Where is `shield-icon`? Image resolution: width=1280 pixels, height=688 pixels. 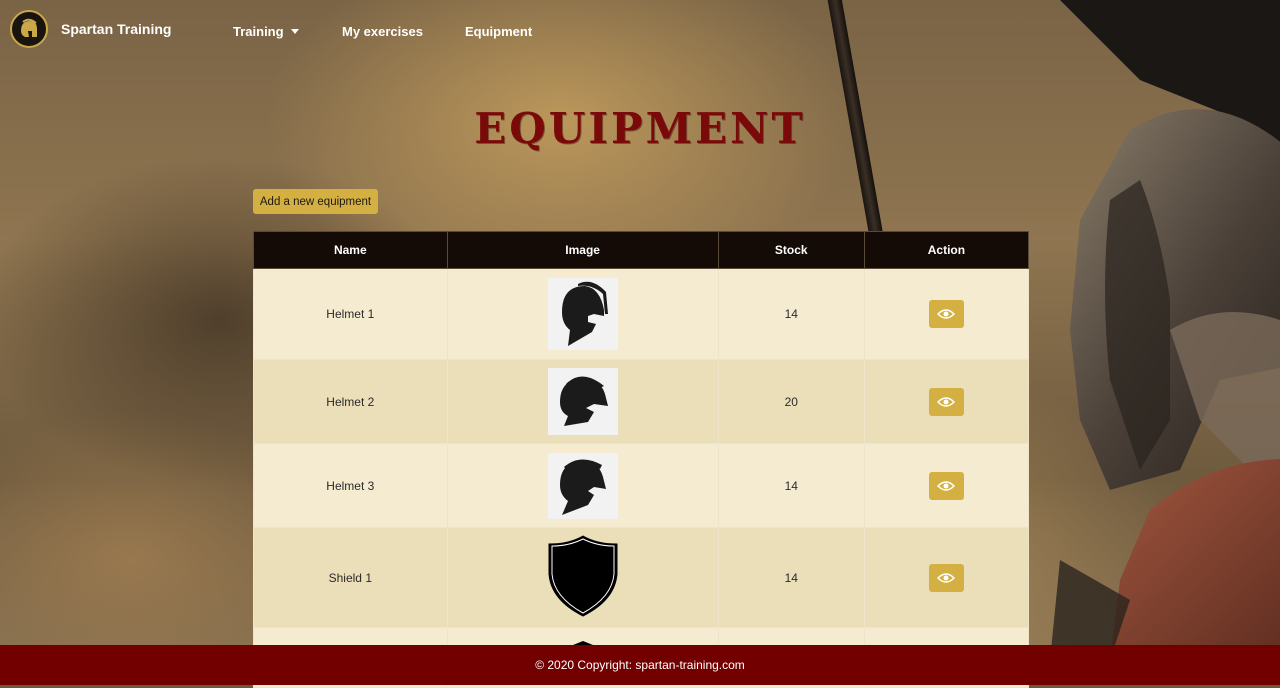 shield-icon is located at coordinates (583, 577).